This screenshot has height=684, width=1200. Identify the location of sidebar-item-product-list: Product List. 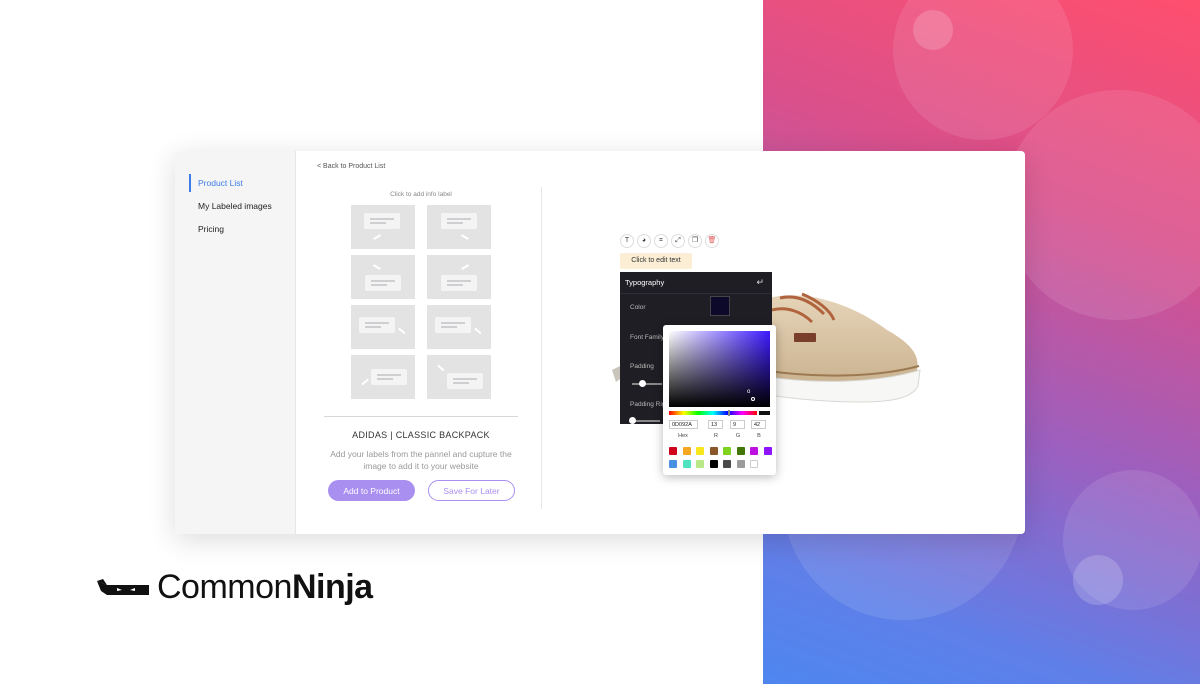
(235, 183).